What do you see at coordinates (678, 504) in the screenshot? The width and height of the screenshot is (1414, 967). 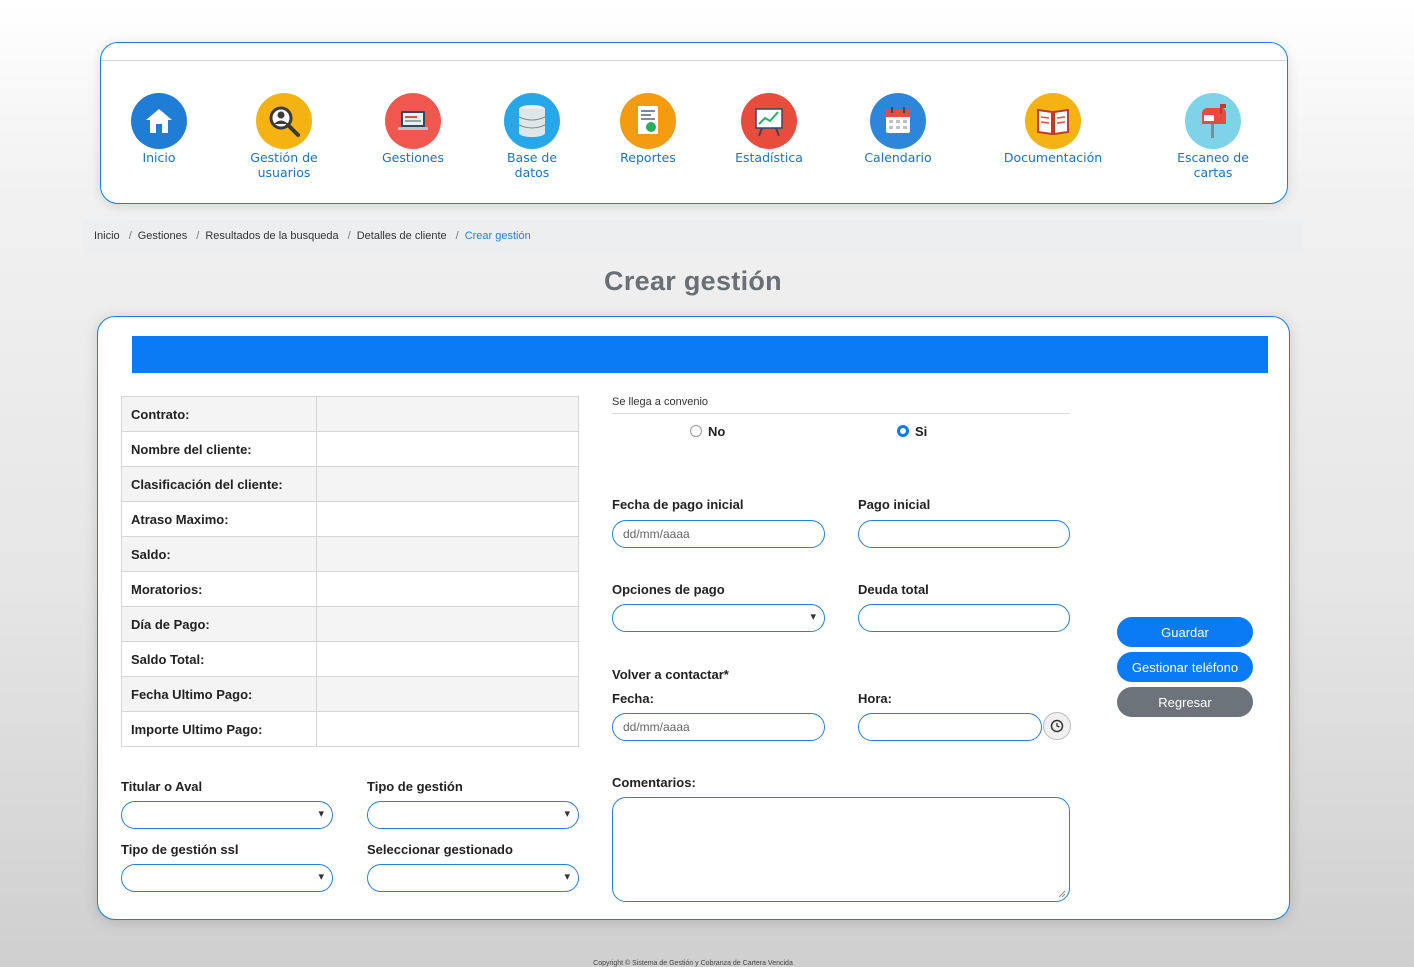 I see `fecha-pago-inicial-label: Fecha de pago inicial` at bounding box center [678, 504].